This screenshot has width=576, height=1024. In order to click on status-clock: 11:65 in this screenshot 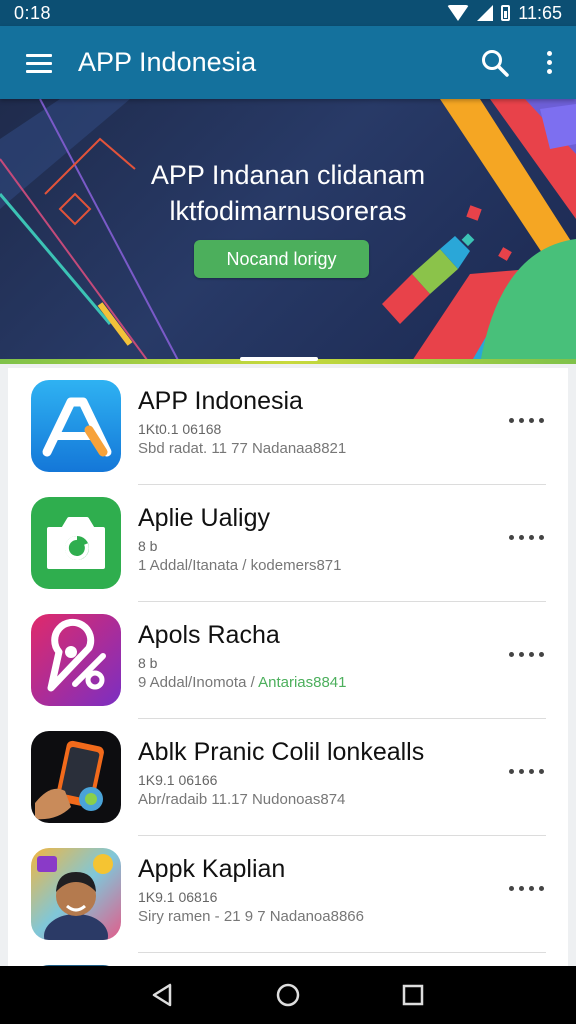, I will do `click(540, 12)`.